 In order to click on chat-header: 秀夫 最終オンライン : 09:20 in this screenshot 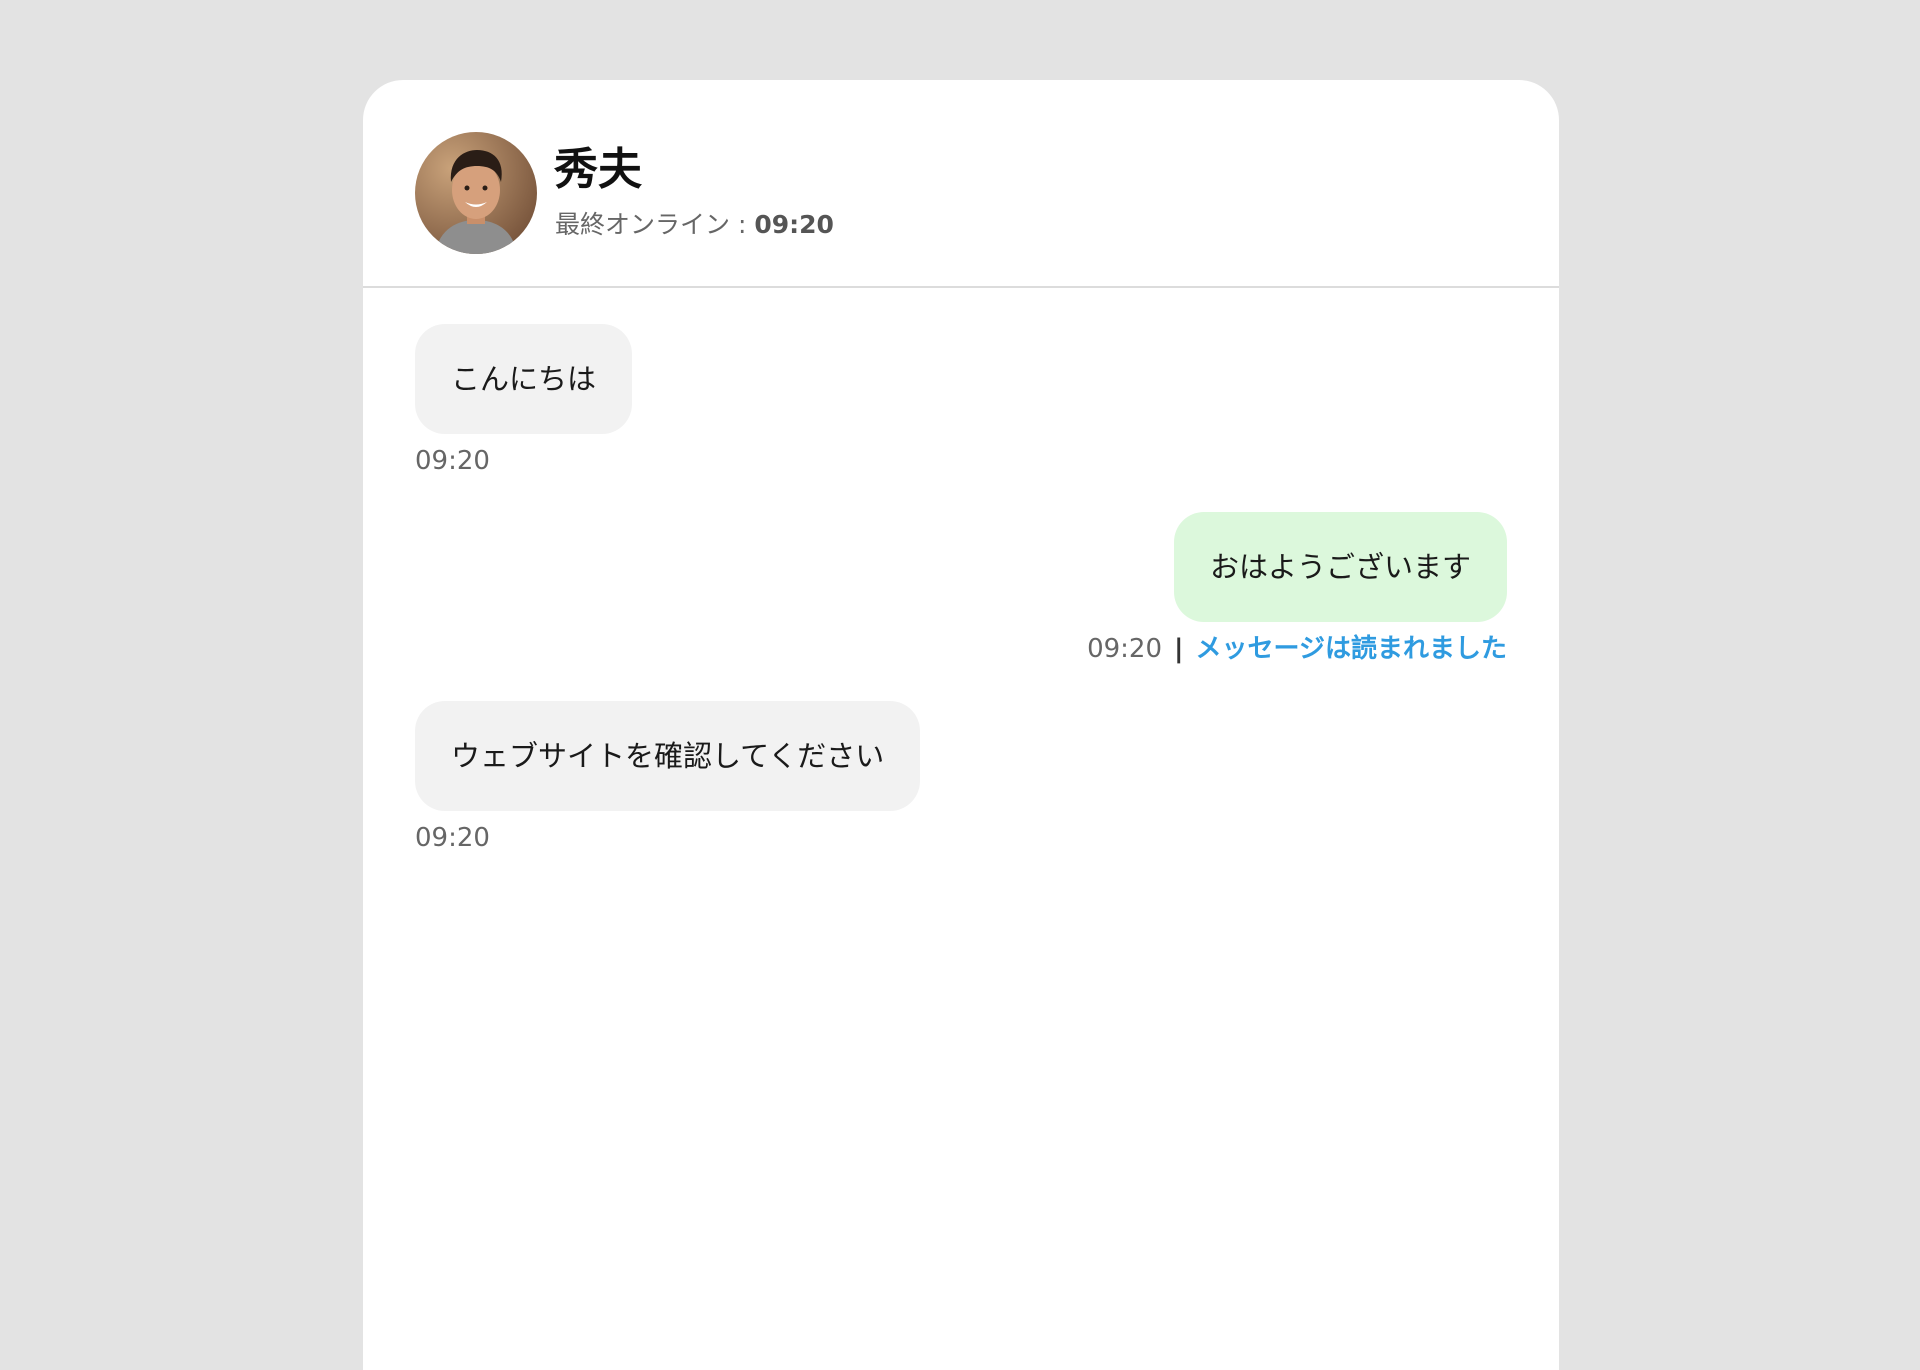, I will do `click(961, 184)`.